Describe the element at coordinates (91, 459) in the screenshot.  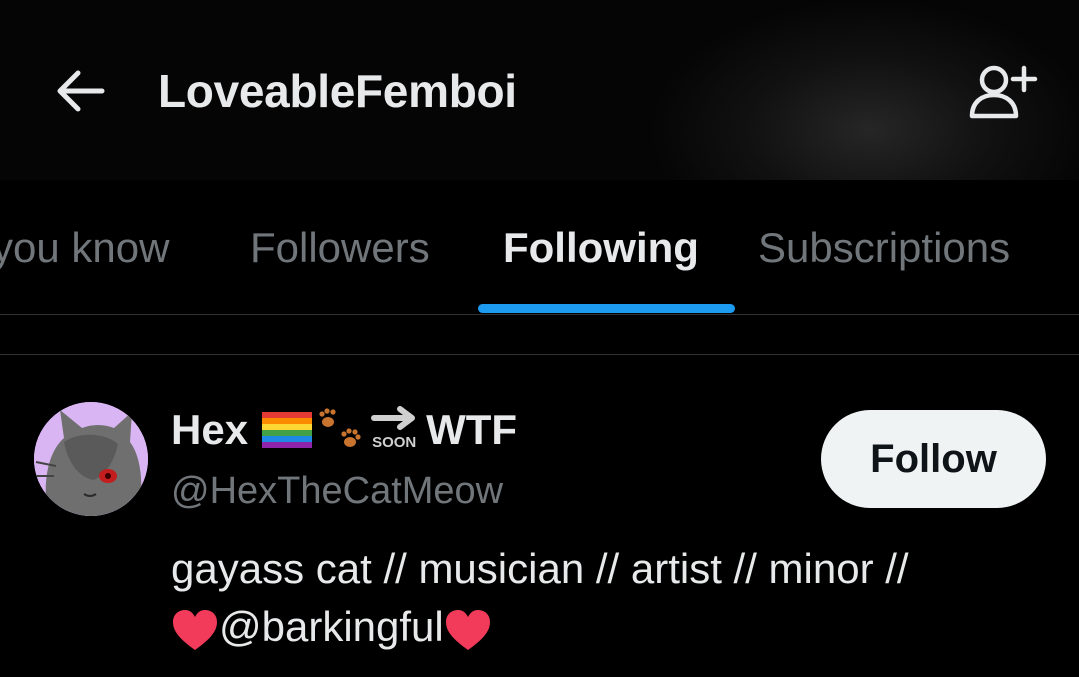
I see `avatar` at that location.